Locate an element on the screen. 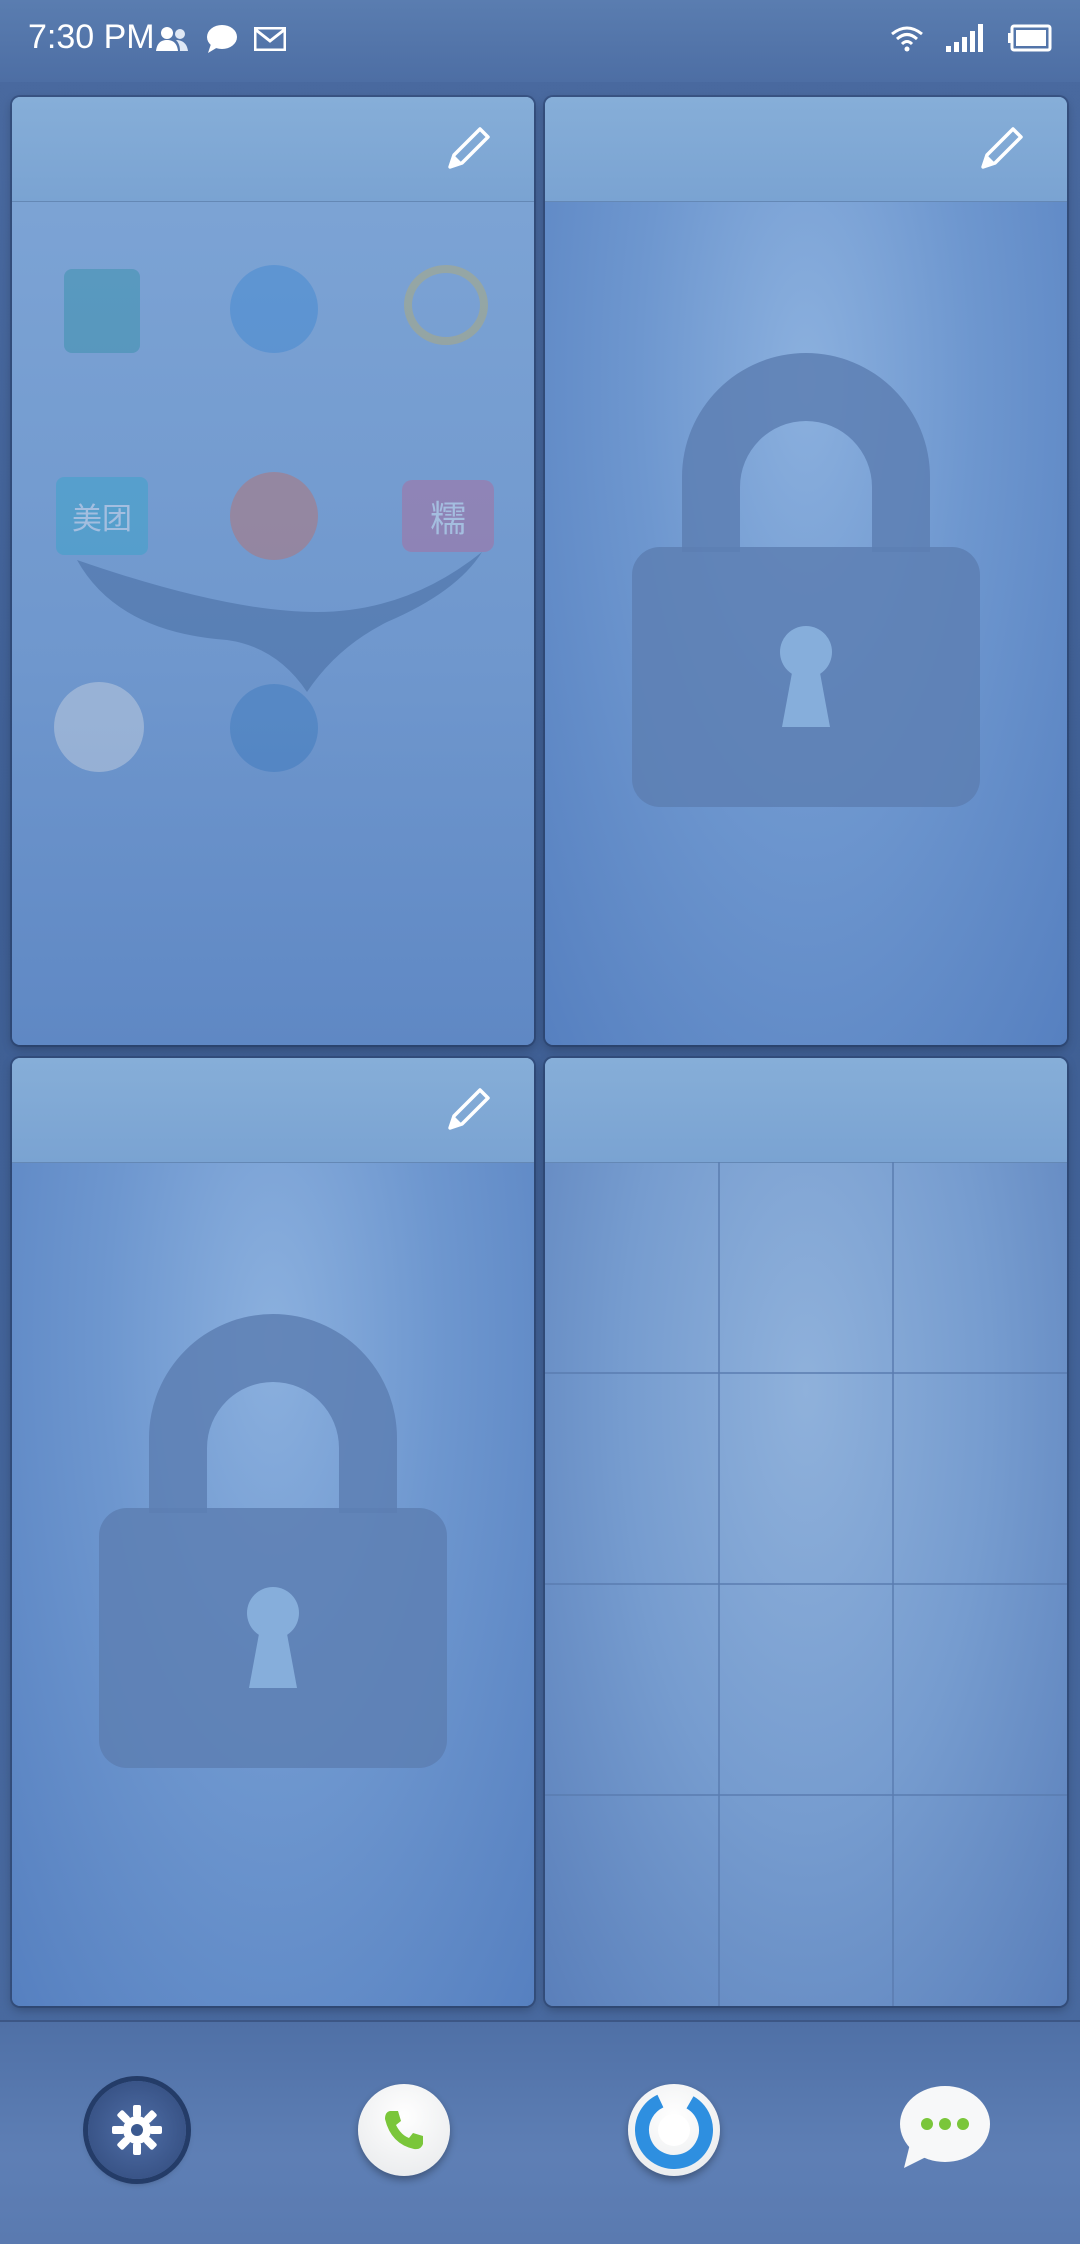 This screenshot has width=1080, height=2244. settings-icon is located at coordinates (137, 2130).